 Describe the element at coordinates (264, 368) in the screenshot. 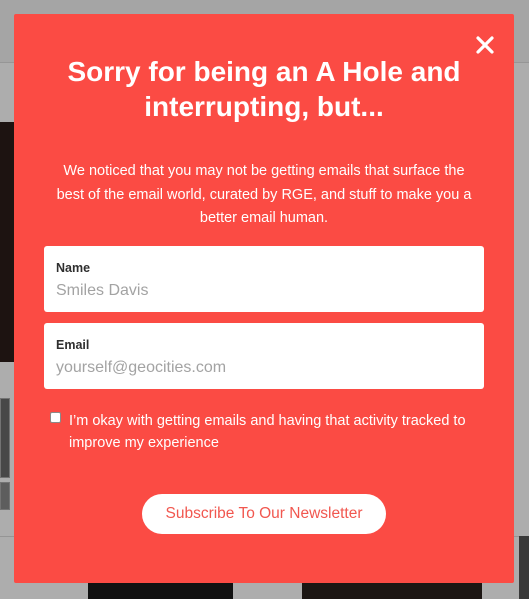

I see `email-input` at that location.